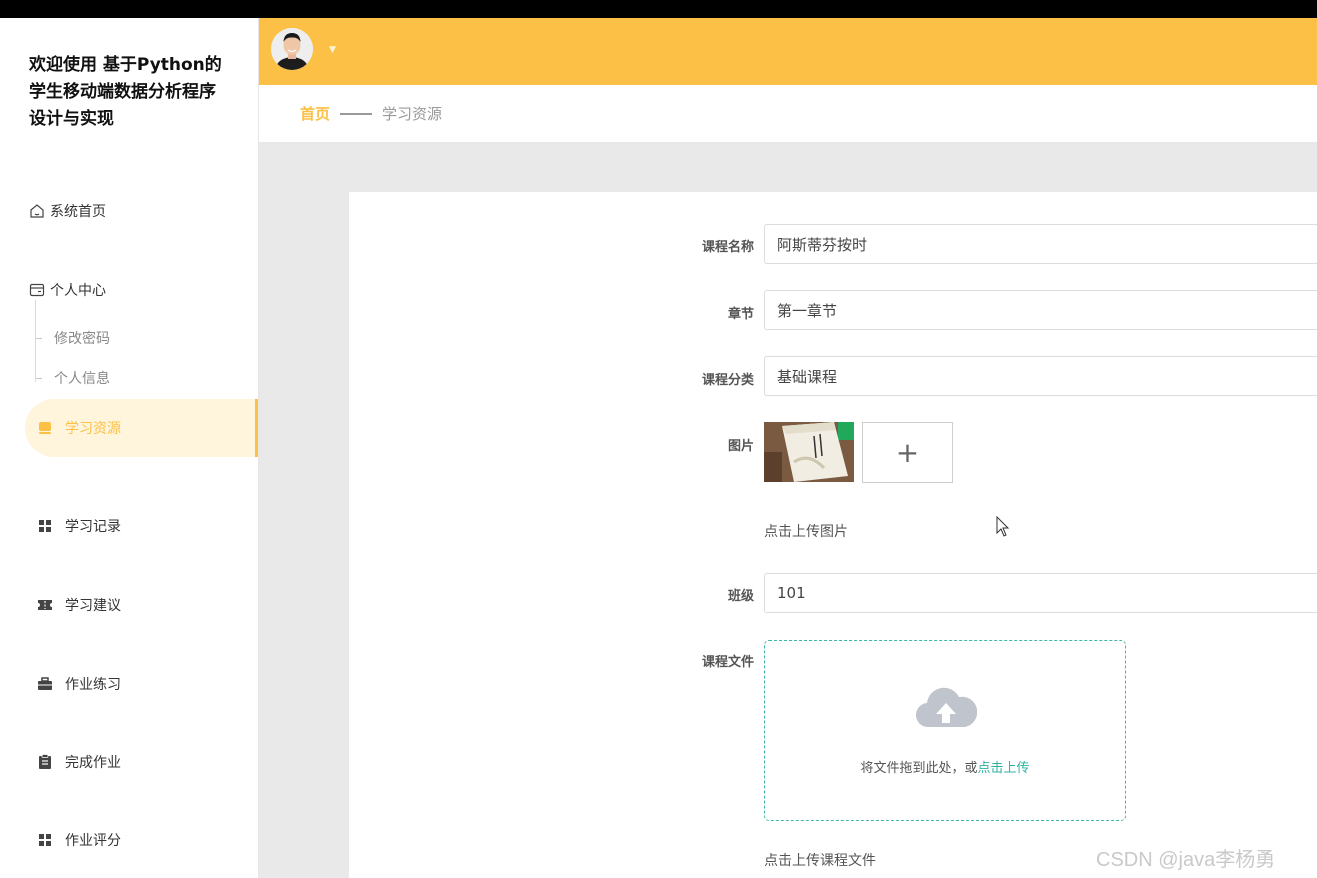 This screenshot has width=1317, height=878. I want to click on course-file-label: 课程文件, so click(727, 662).